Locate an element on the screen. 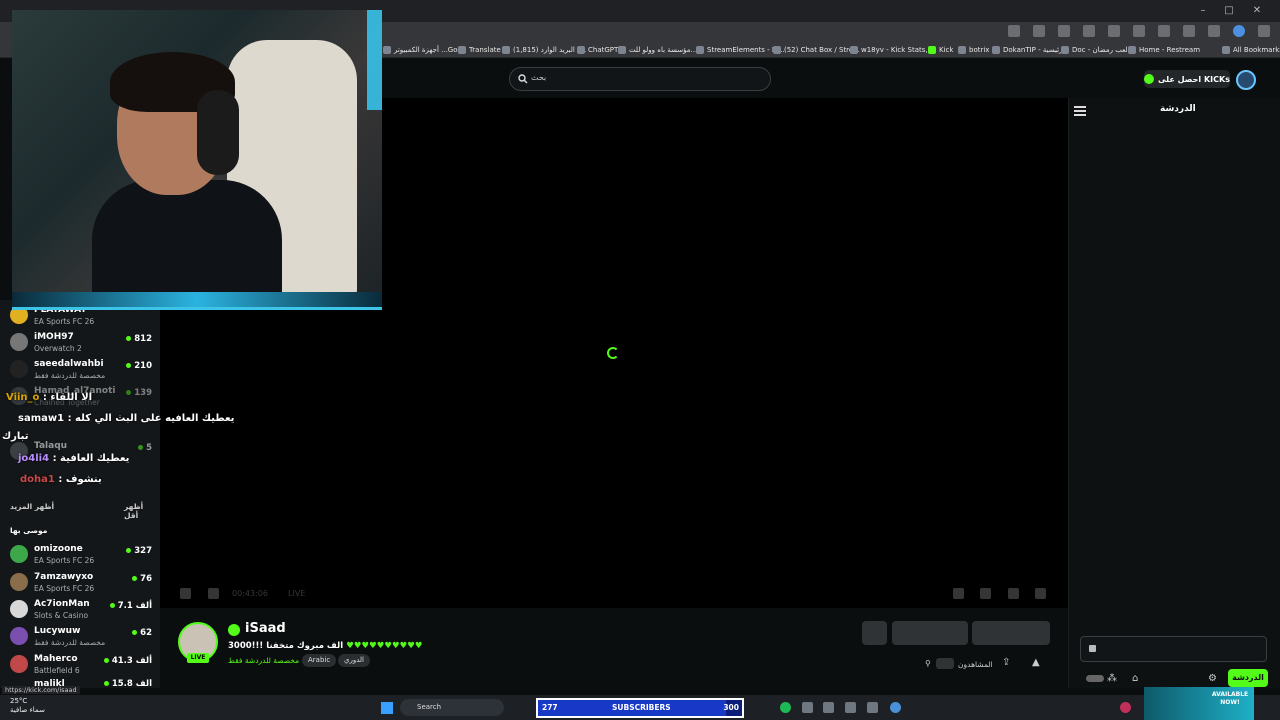 This screenshot has width=1280, height=720. promo-banner: AVAILABLE NOW! is located at coordinates (1199, 703).